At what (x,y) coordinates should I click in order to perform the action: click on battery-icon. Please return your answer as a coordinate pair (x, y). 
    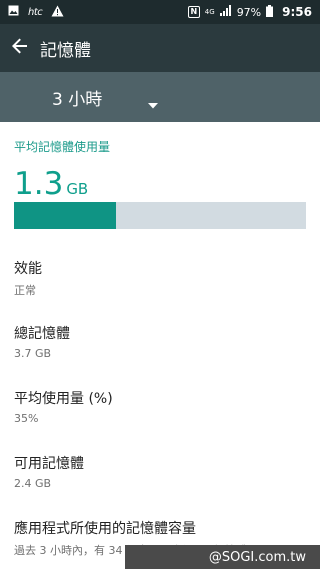
    Looking at the image, I should click on (270, 12).